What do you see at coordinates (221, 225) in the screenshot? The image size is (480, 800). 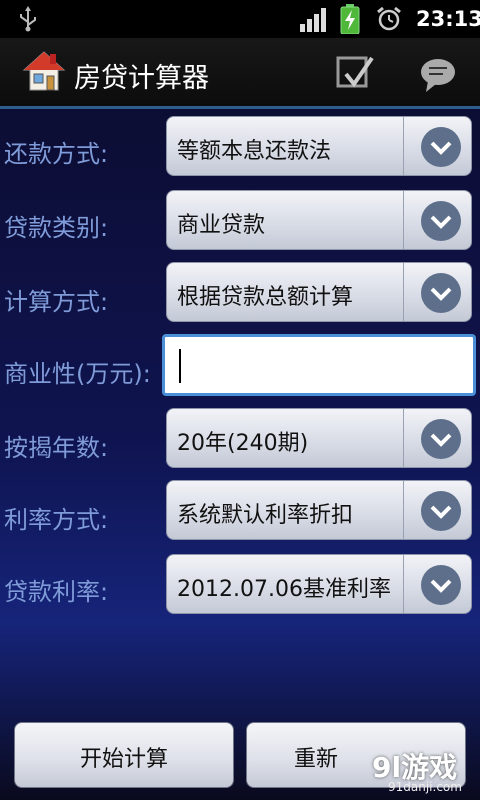 I see `loan-type-value: 商业贷款` at bounding box center [221, 225].